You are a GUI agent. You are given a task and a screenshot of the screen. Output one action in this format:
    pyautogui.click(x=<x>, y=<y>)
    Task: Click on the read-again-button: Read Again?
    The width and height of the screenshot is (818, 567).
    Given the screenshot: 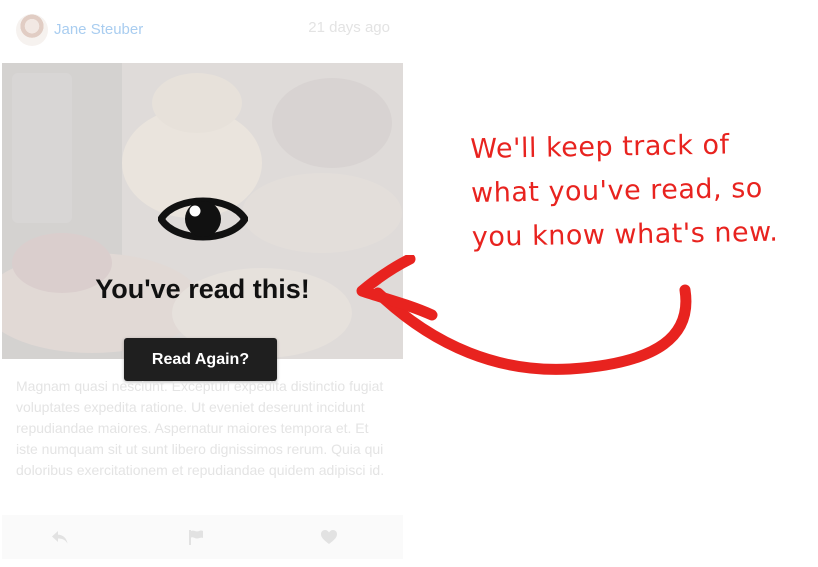 What is the action you would take?
    pyautogui.click(x=200, y=359)
    